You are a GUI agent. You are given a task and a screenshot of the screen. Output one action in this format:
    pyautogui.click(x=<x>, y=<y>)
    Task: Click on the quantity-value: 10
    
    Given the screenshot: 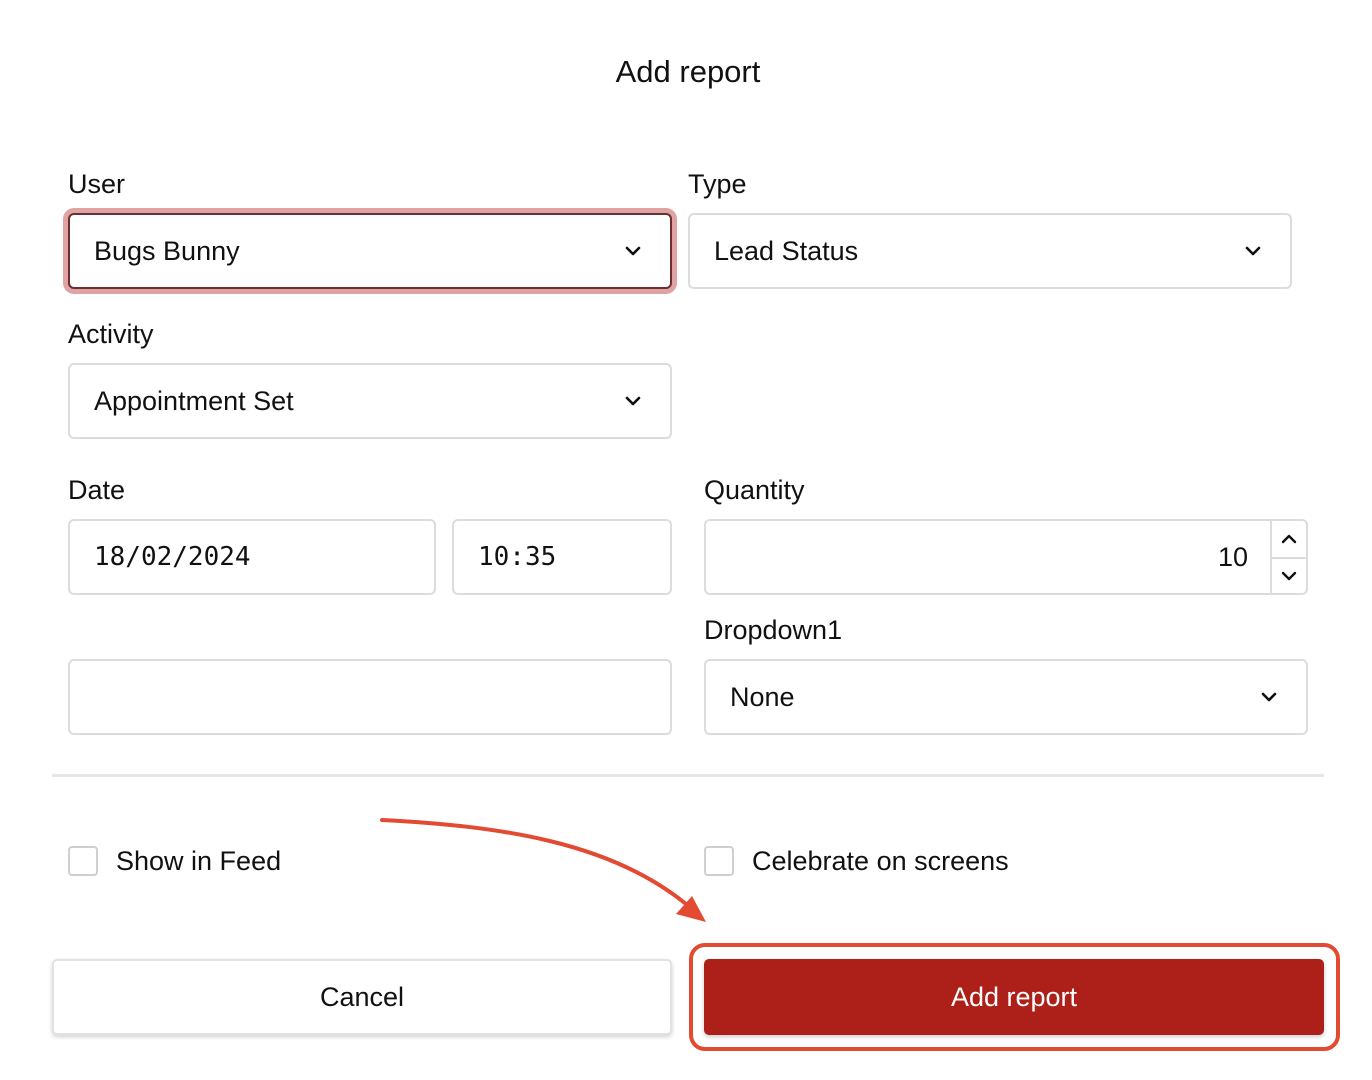 What is the action you would take?
    pyautogui.click(x=1232, y=556)
    